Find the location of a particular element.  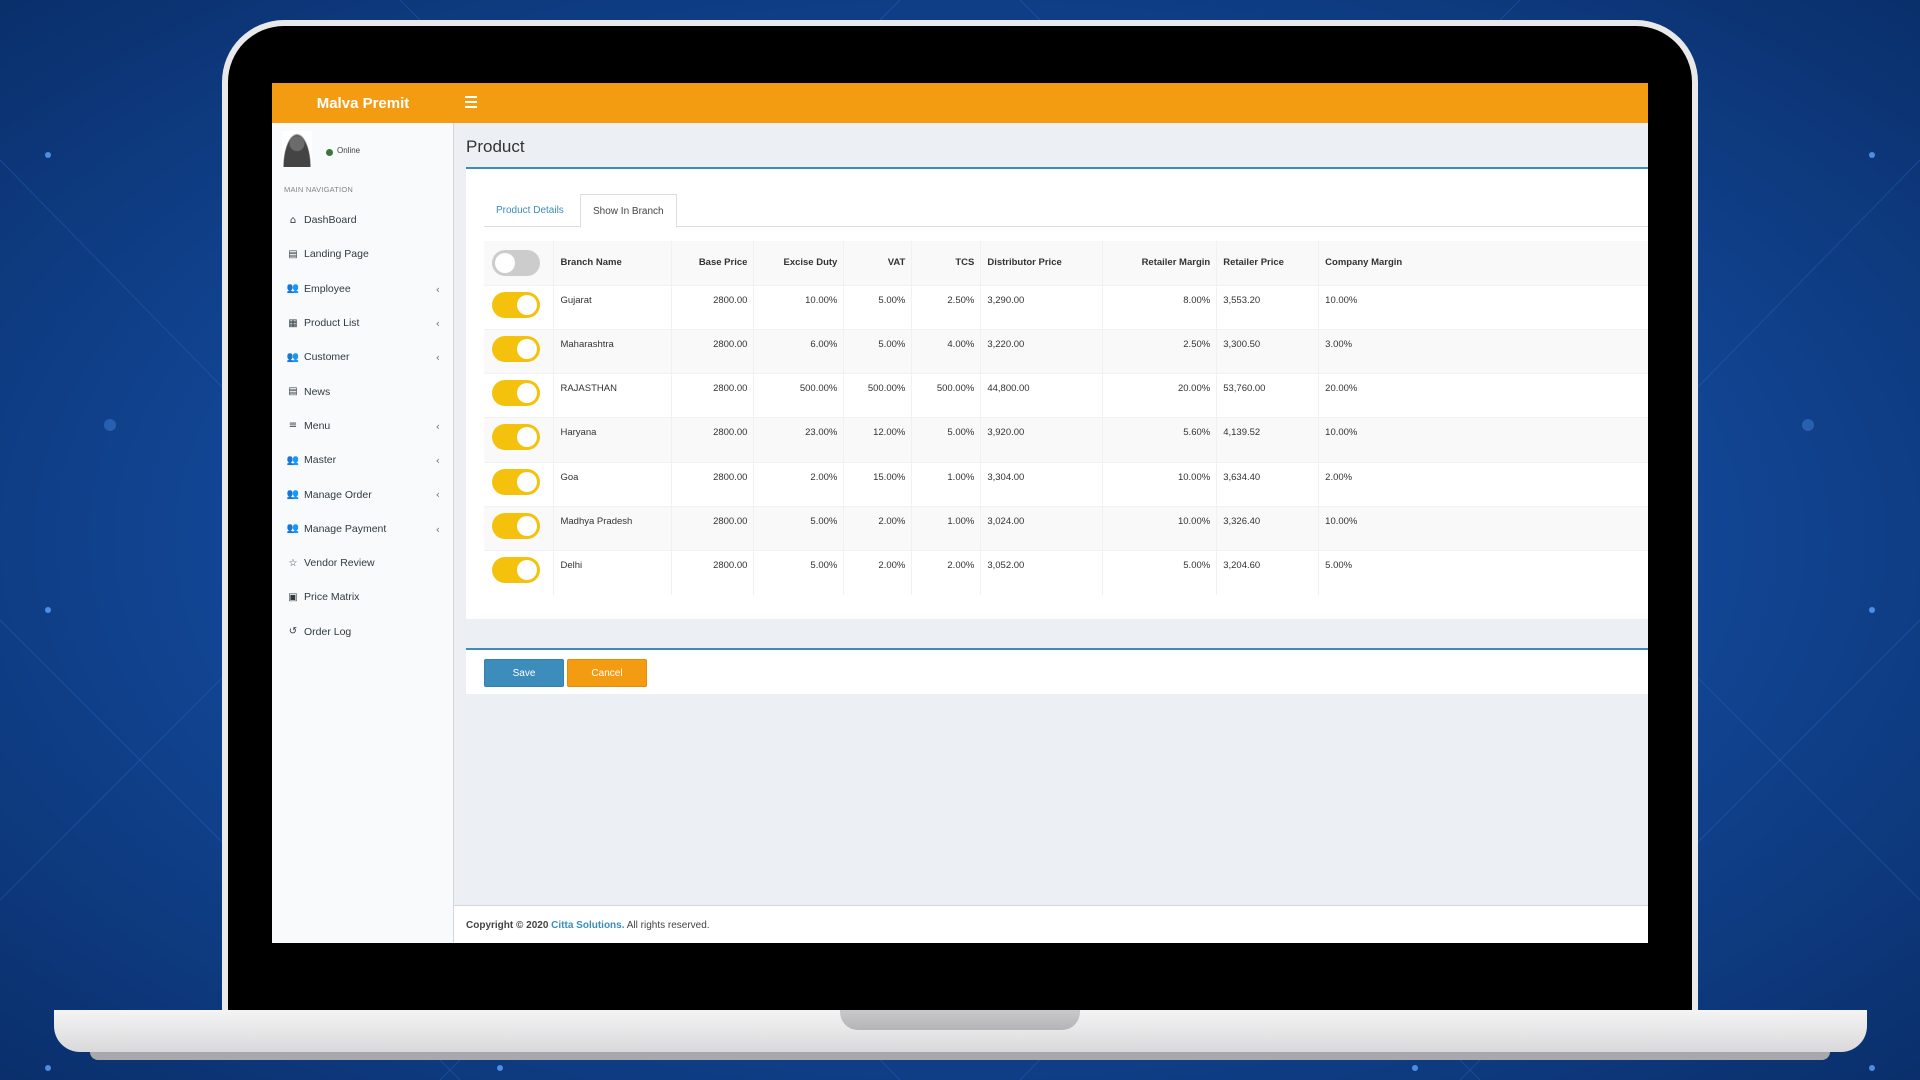

sidebar-item-menu: ≡ Menu ‹ is located at coordinates (363, 426).